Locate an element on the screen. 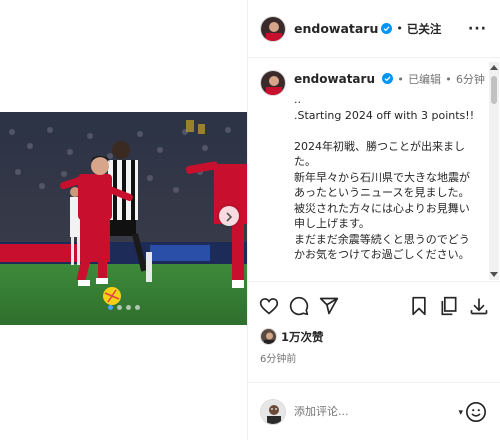  follow-status-button: 已关注 is located at coordinates (424, 29).